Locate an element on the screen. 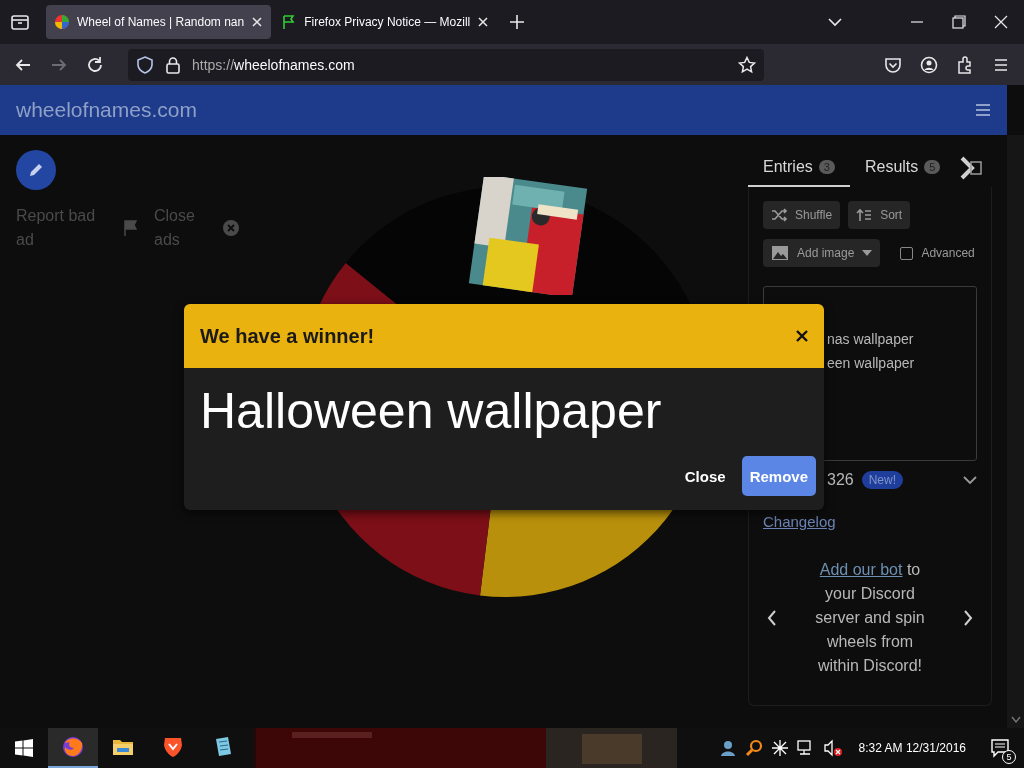  browser-tab: Firefox Privacy Notice — Mozill is located at coordinates (385, 22).